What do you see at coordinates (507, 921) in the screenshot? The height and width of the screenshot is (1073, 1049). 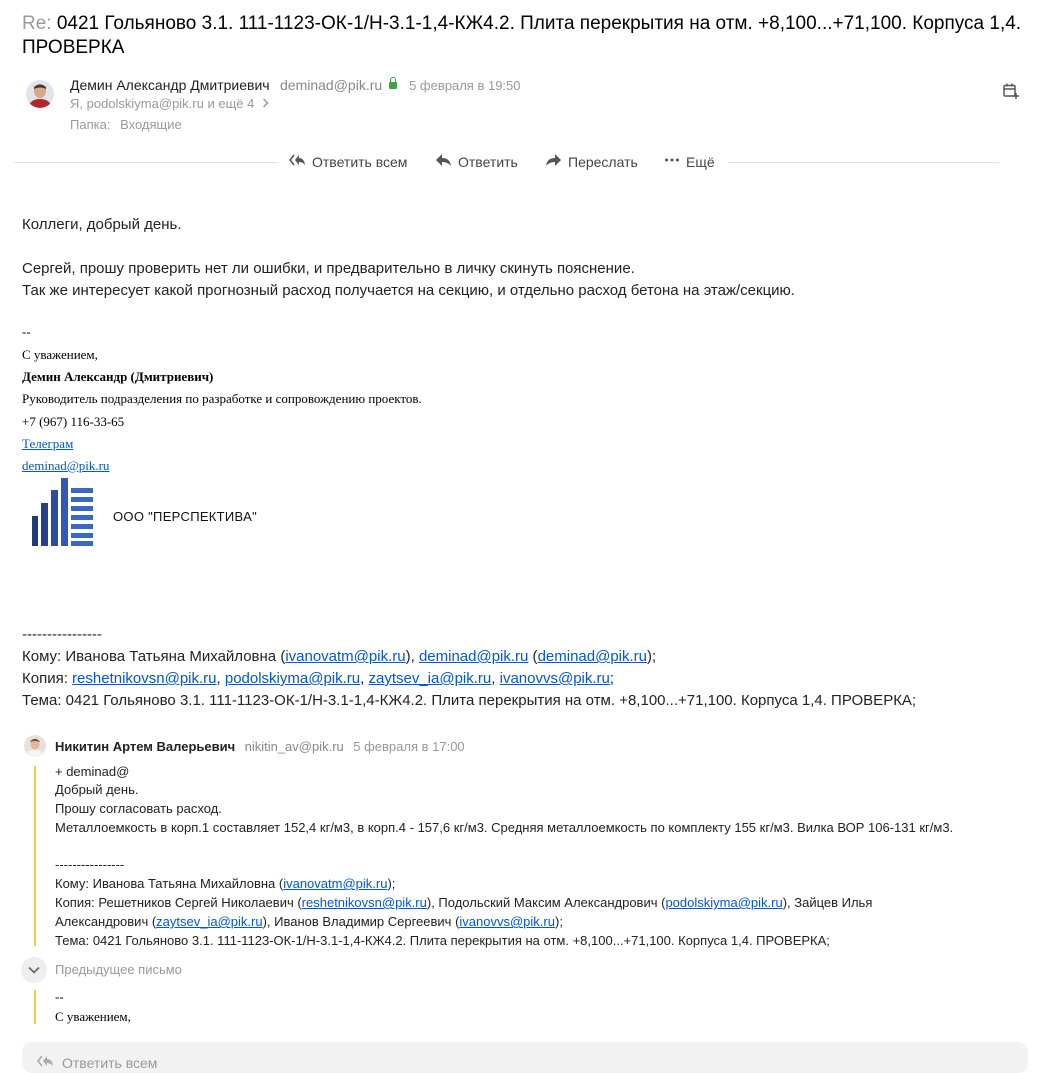 I see `quoted-cc-email-4: ivanovvs@pik.ru` at bounding box center [507, 921].